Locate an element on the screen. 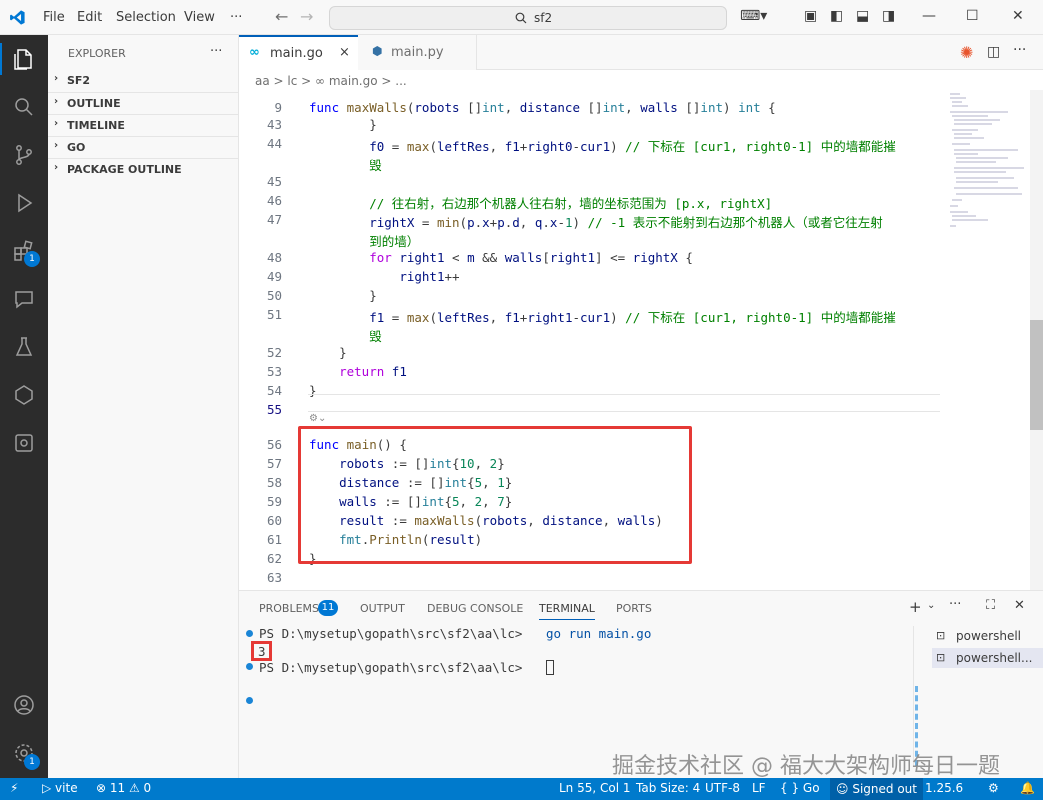 This screenshot has height=800, width=1043. explorer-icon is located at coordinates (24, 59).